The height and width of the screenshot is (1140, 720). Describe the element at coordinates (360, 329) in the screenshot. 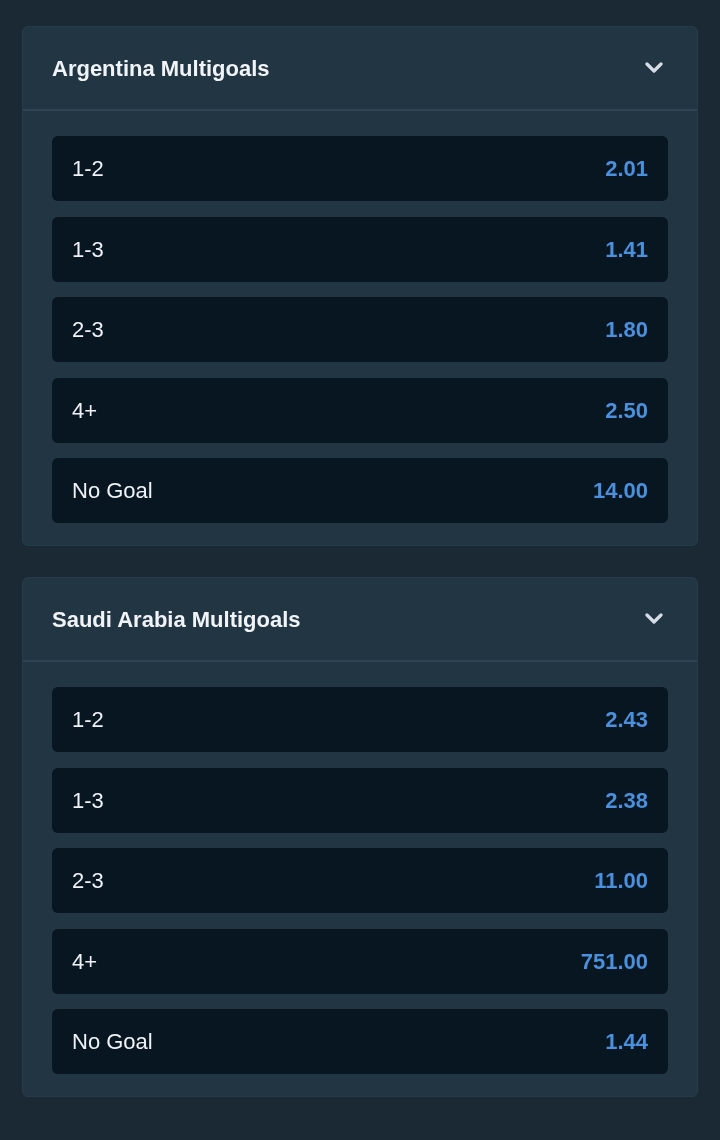

I see `bet-option-button: 2-3 1.80` at that location.